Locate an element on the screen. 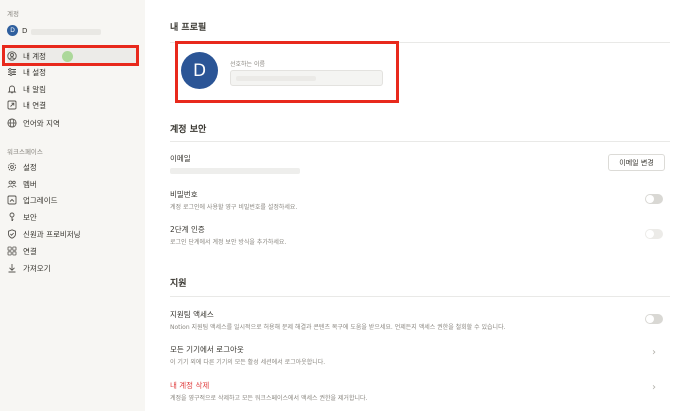 This screenshot has width=700, height=411. preferred-name-label: 선호하는 이름 is located at coordinates (248, 64).